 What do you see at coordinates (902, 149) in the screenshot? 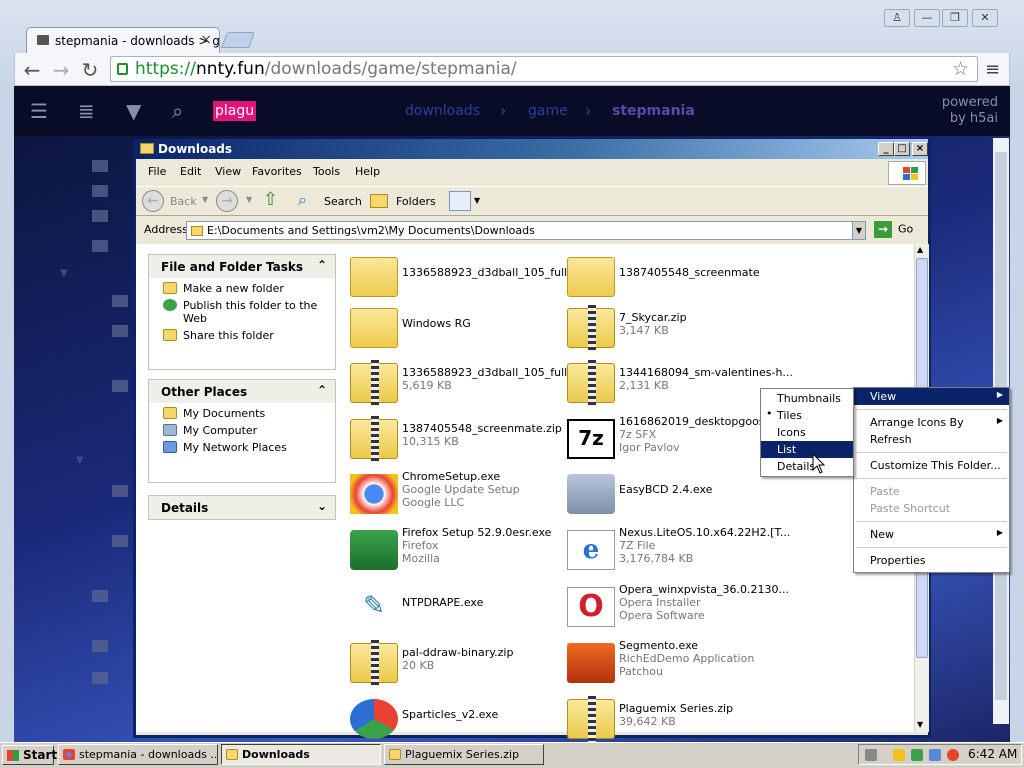
I see `explorer-maximize-button: □` at bounding box center [902, 149].